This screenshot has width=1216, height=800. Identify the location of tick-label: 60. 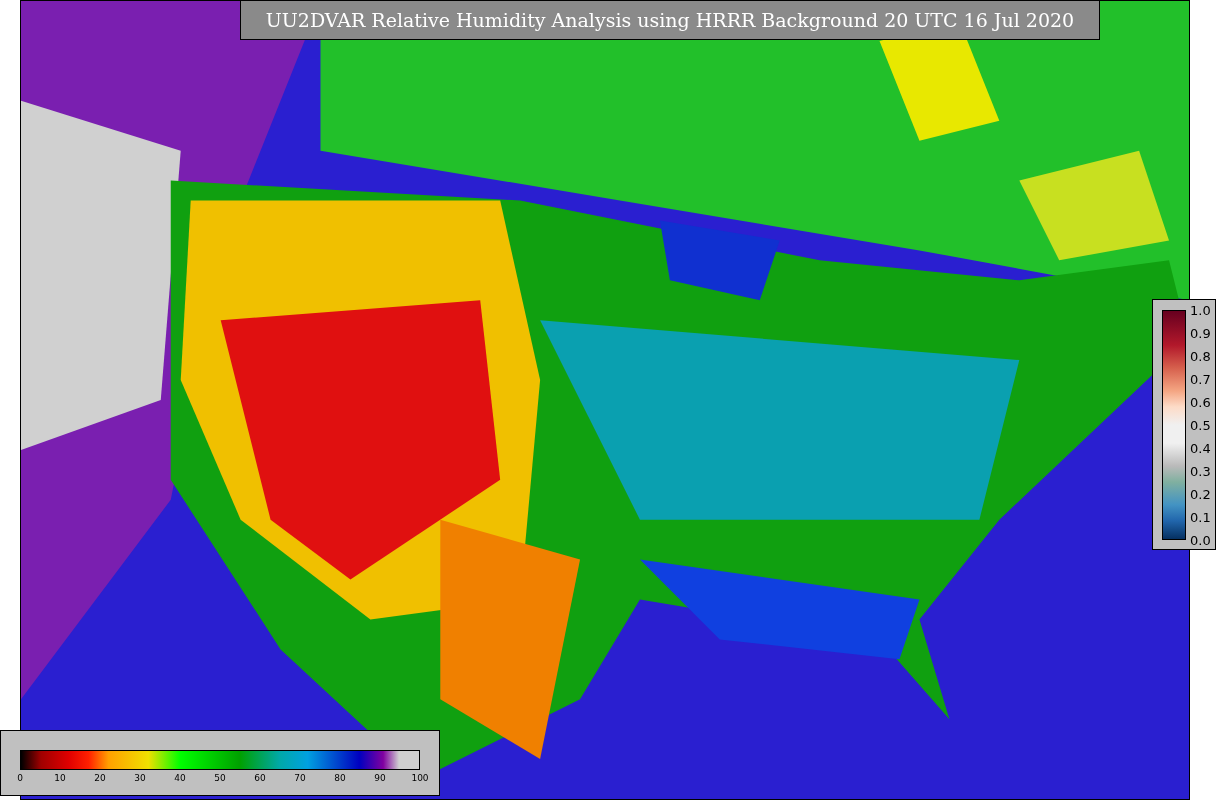
(260, 778).